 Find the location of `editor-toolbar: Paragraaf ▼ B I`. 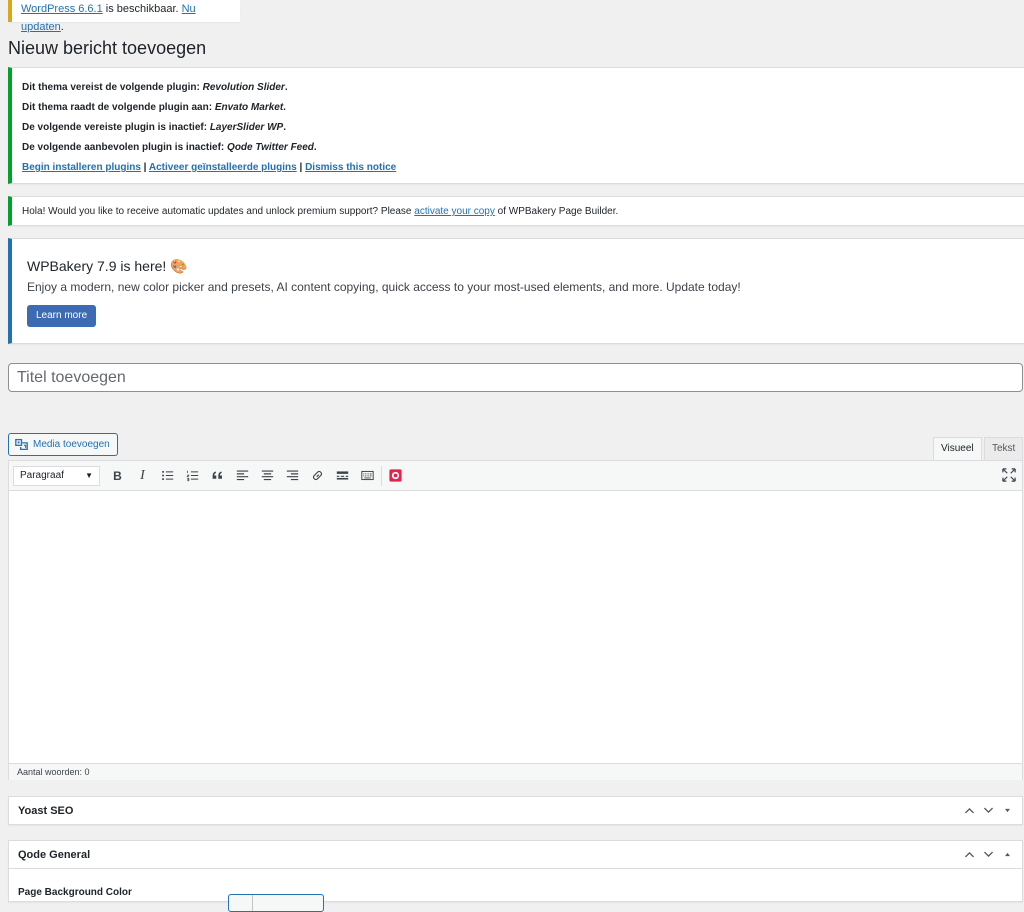

editor-toolbar: Paragraaf ▼ B I is located at coordinates (515, 476).